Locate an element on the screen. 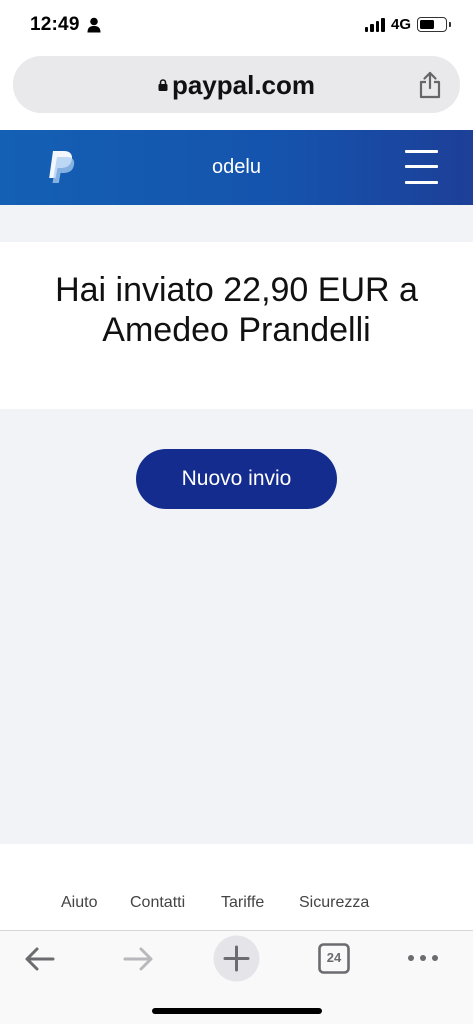 Image resolution: width=473 pixels, height=1024 pixels. tab-count: 24 is located at coordinates (334, 957).